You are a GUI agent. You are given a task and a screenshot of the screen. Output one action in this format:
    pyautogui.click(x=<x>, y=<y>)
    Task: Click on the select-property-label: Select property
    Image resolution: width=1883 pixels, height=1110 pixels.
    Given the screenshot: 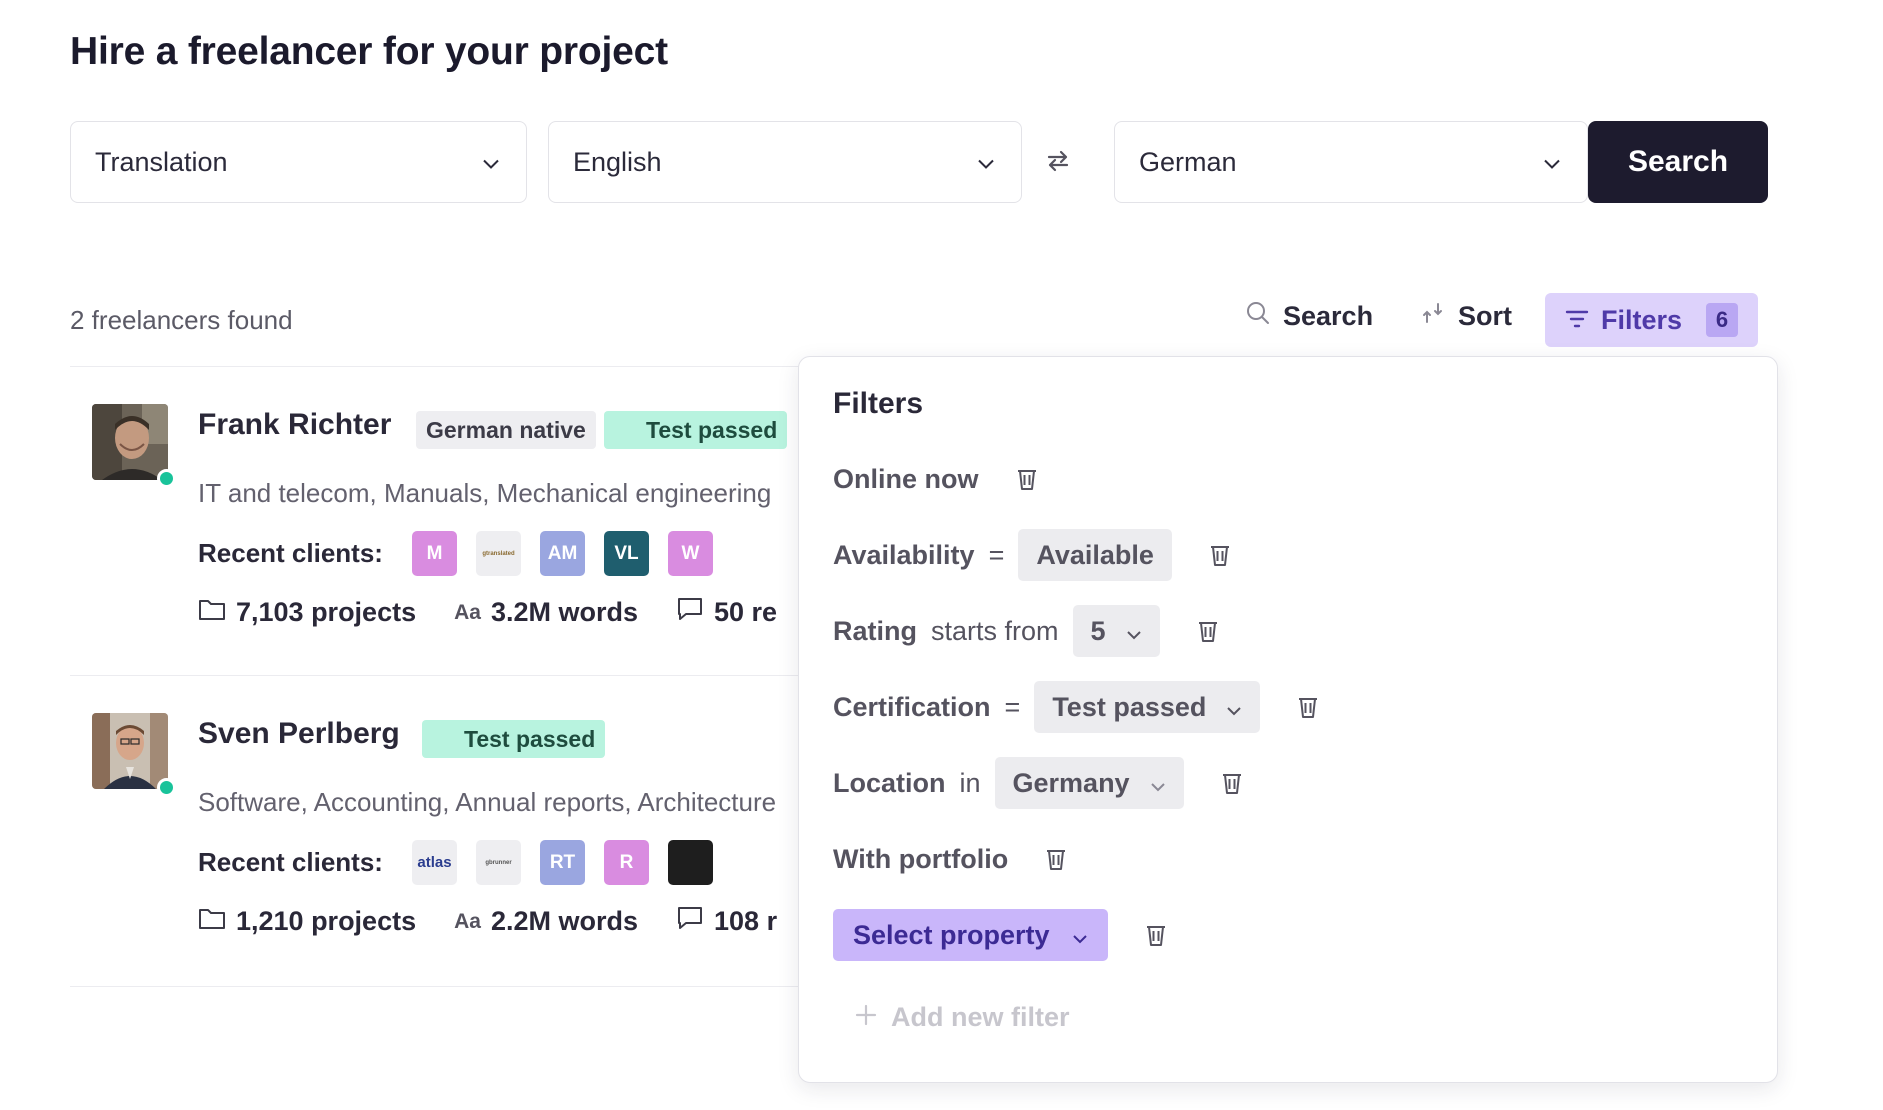 What is the action you would take?
    pyautogui.click(x=951, y=934)
    